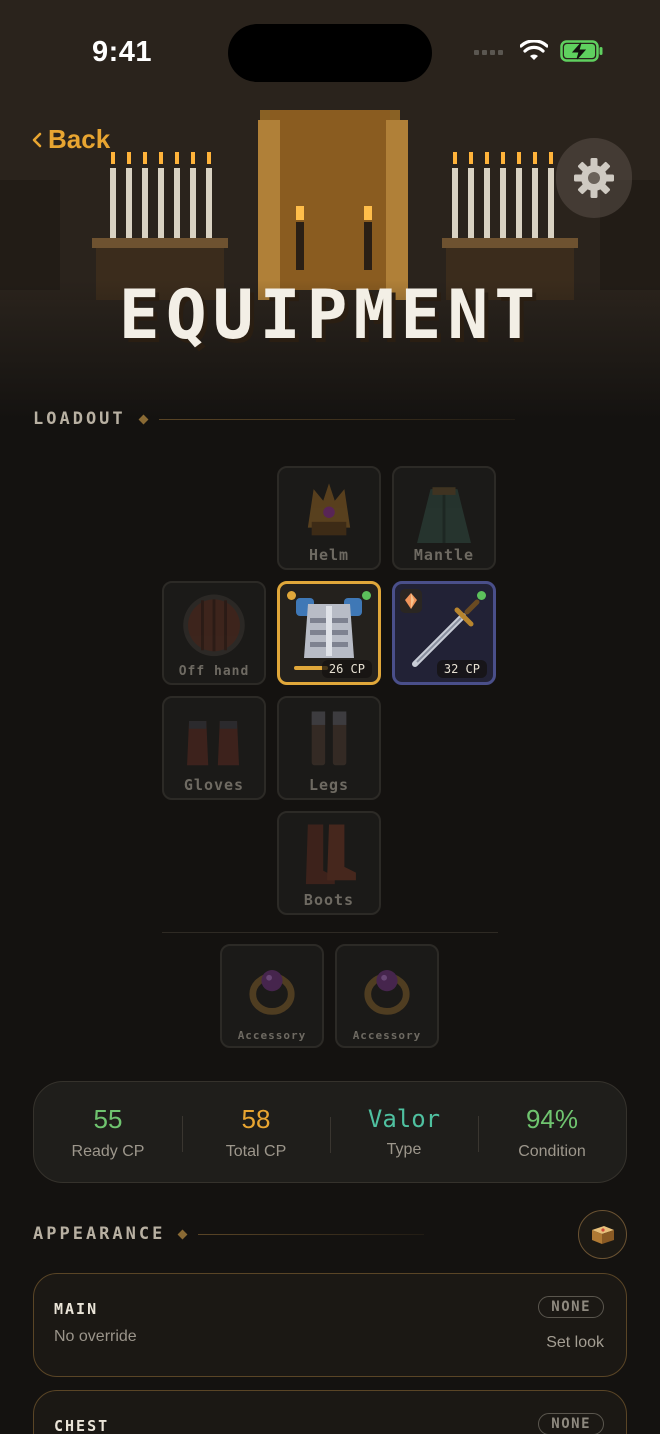 The image size is (660, 1434). I want to click on chevron-left-icon, so click(37, 139).